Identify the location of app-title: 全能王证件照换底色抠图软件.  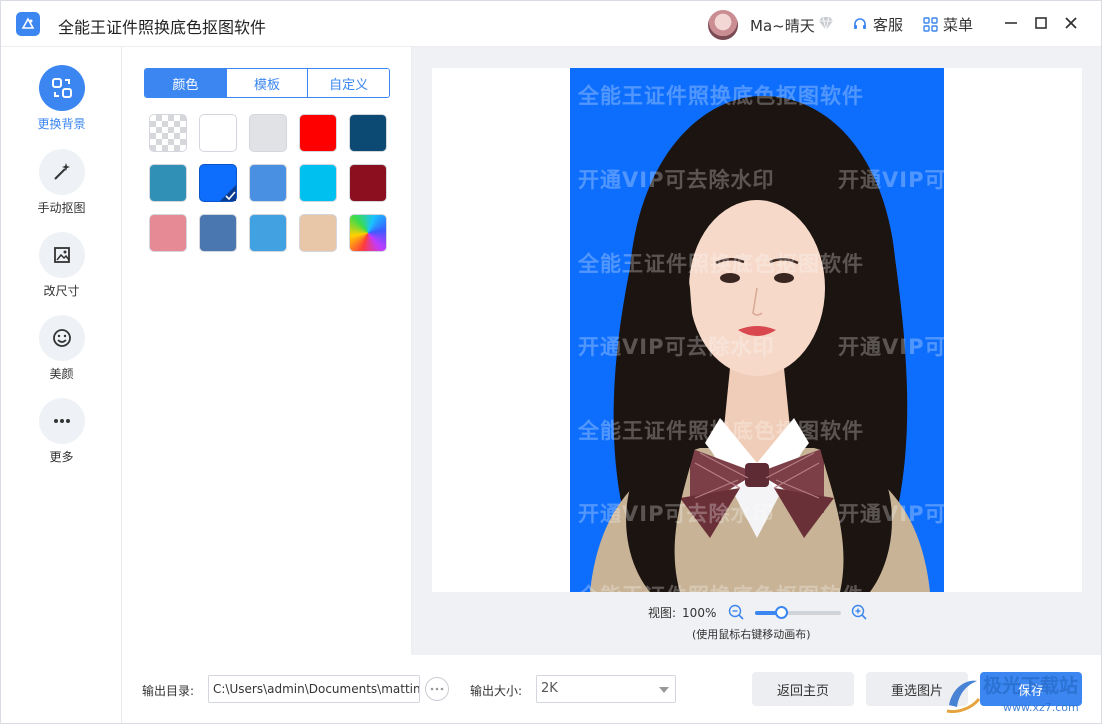
(162, 27).